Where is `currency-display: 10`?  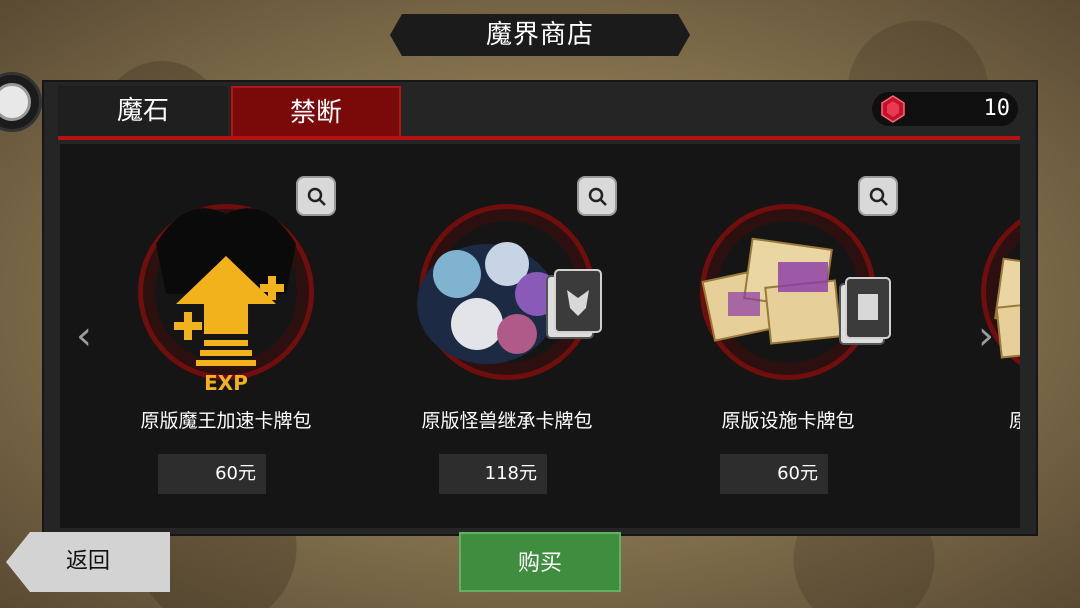 currency-display: 10 is located at coordinates (945, 109).